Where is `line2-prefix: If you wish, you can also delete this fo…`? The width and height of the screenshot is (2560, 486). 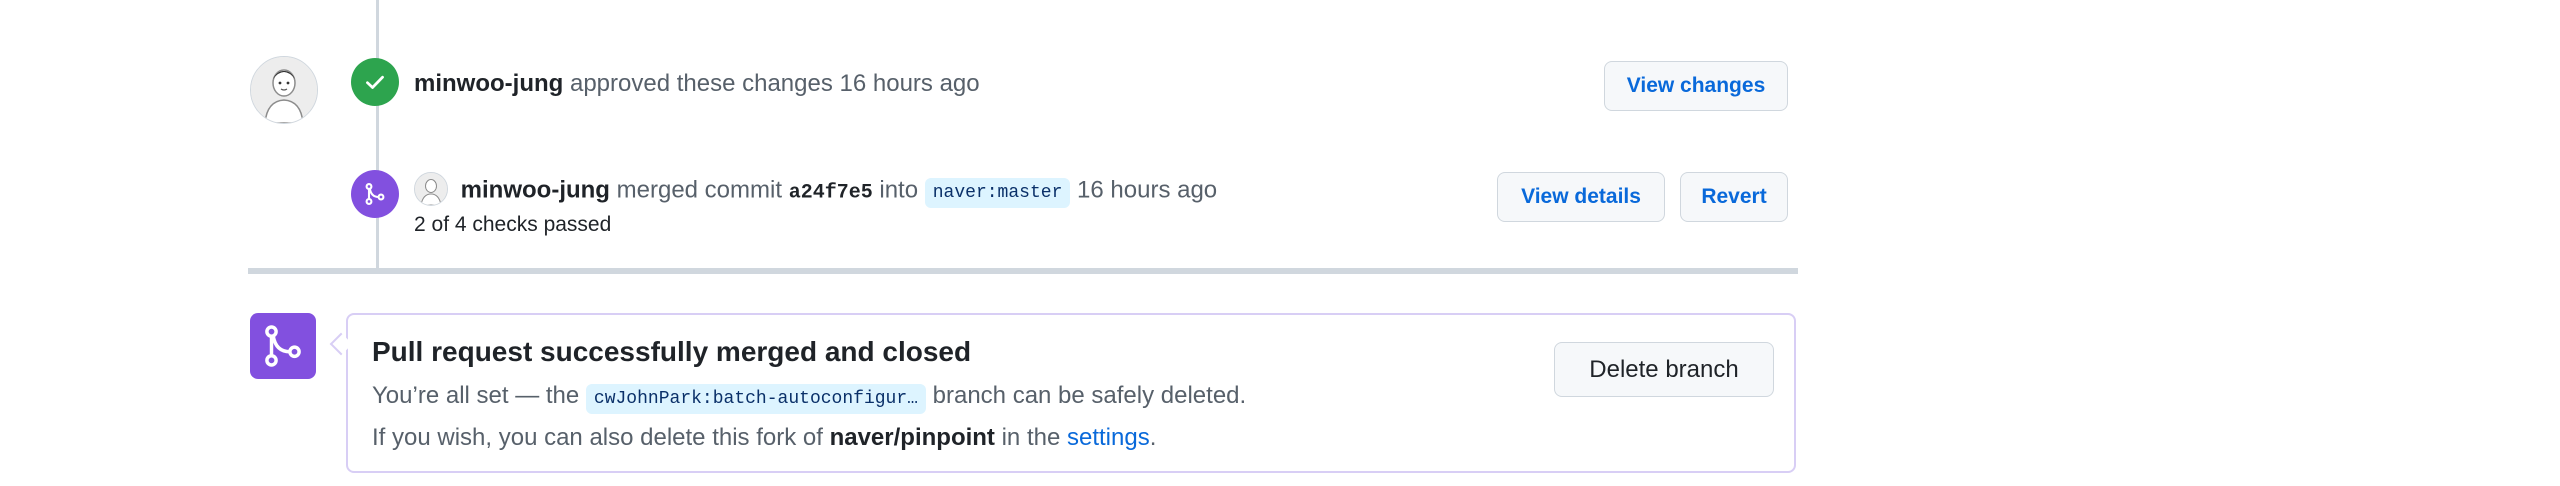 line2-prefix: If you wish, you can also delete this fo… is located at coordinates (597, 437).